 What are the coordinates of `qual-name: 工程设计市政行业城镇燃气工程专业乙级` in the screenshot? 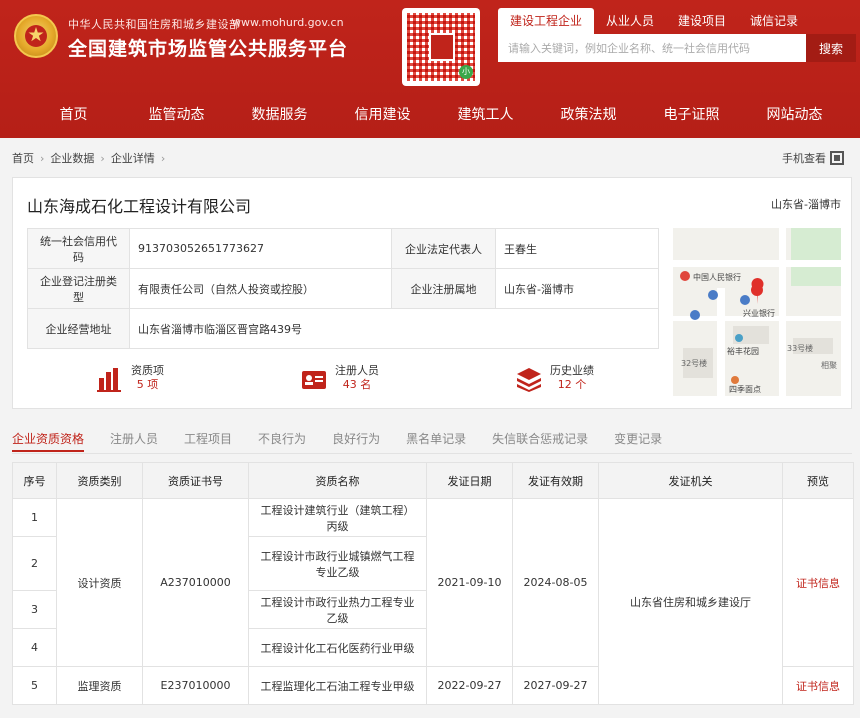 It's located at (337, 563).